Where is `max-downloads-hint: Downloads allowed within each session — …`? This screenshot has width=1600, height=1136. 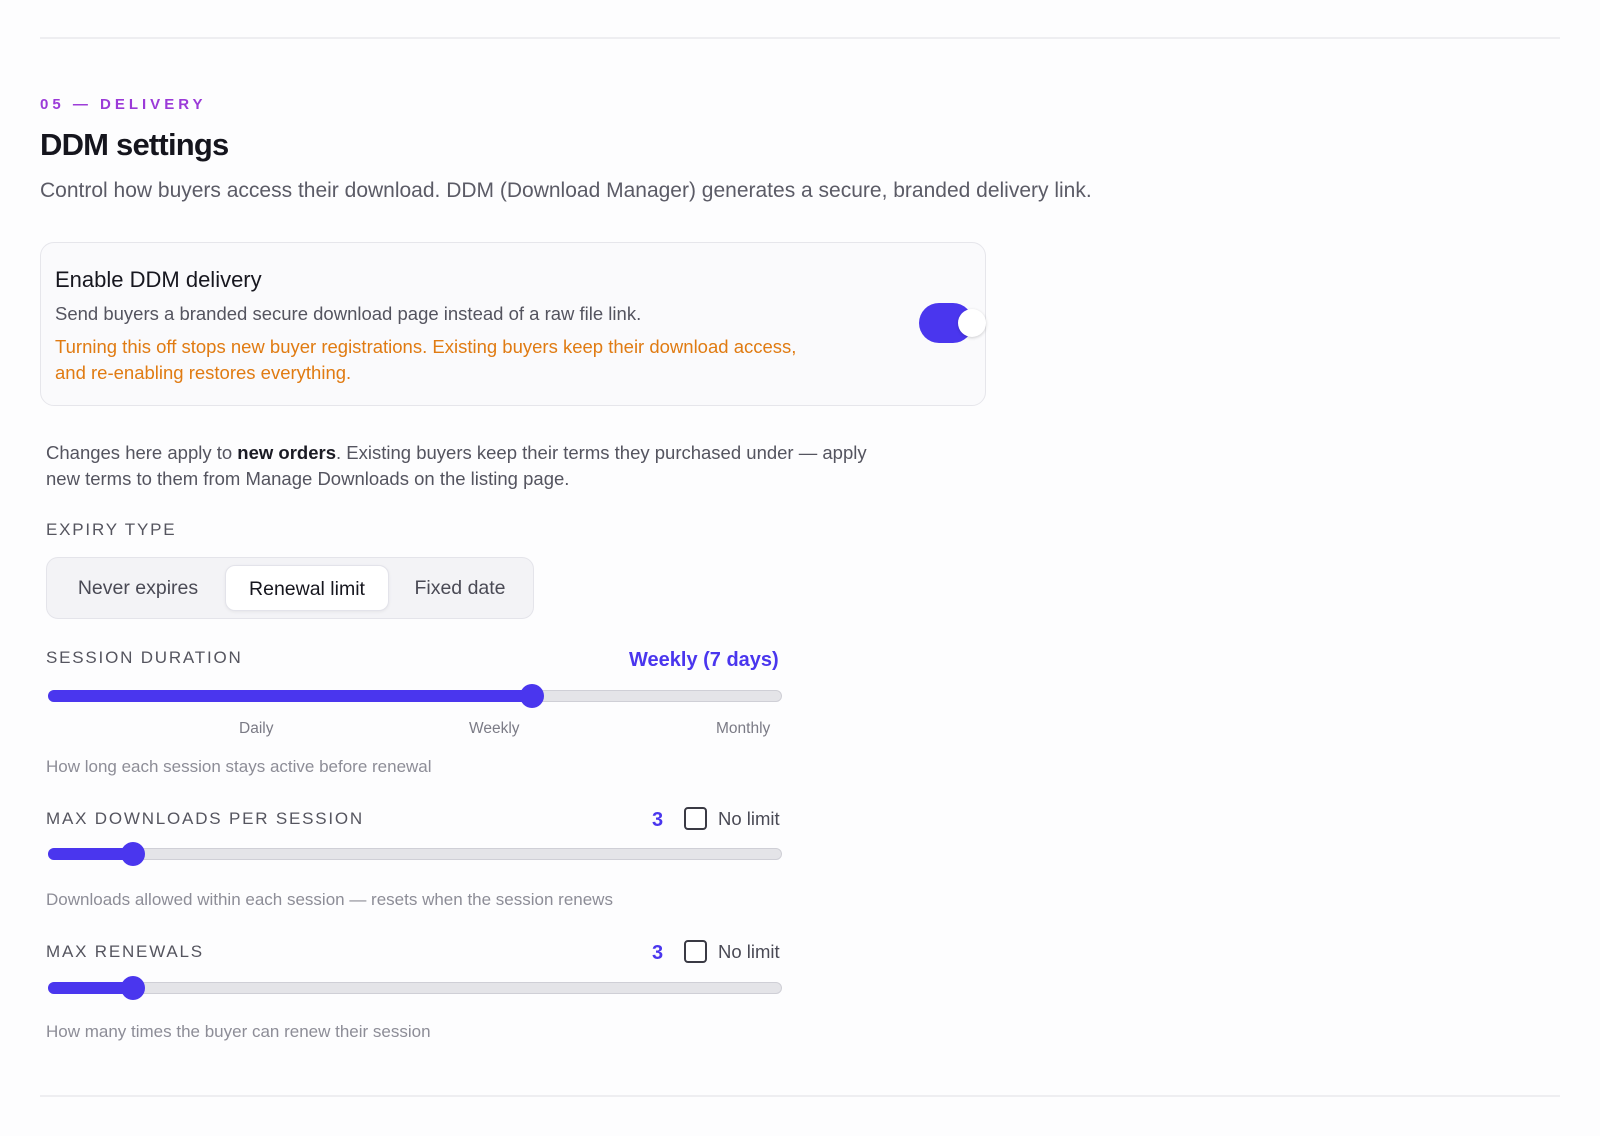
max-downloads-hint: Downloads allowed within each session — … is located at coordinates (329, 899).